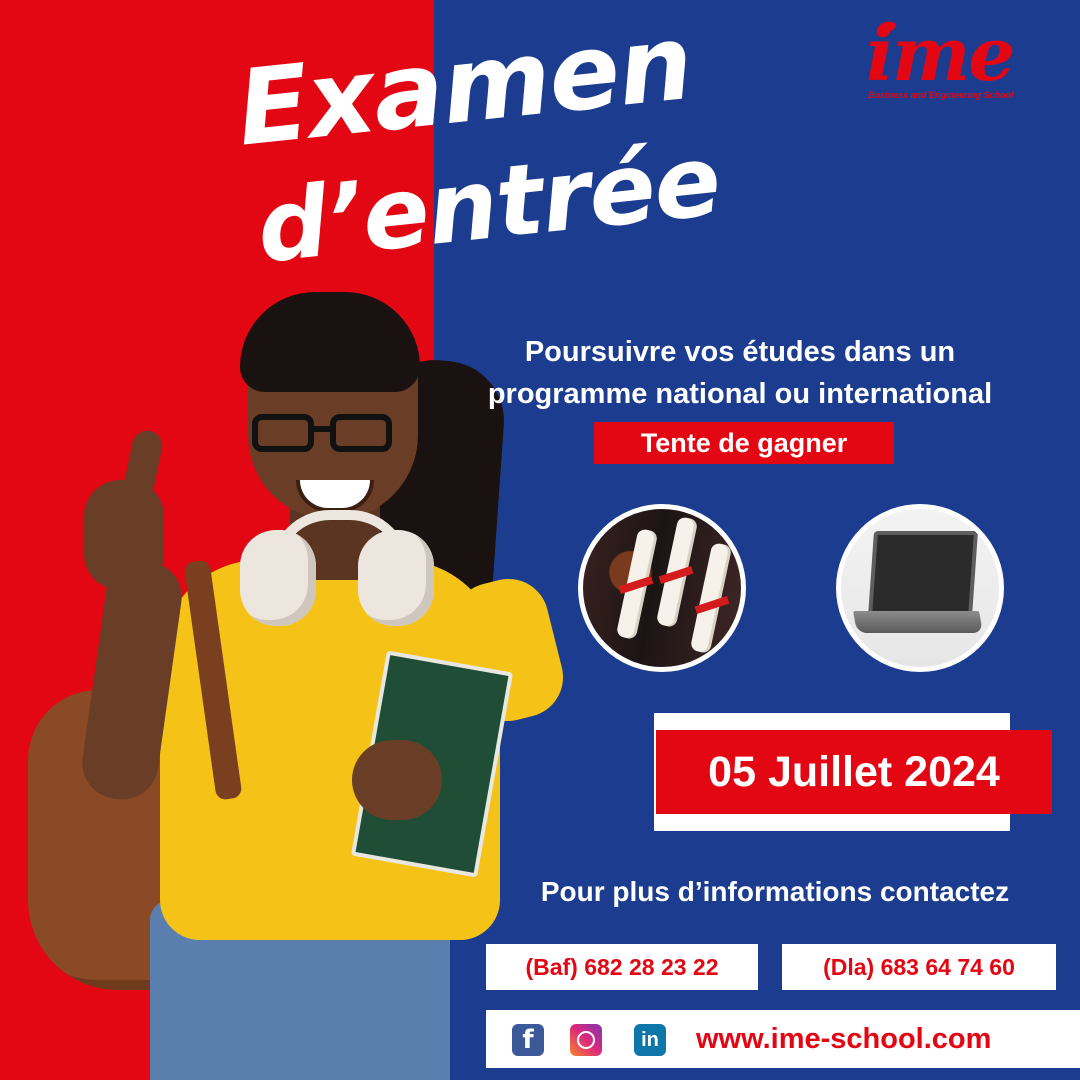 The height and width of the screenshot is (1080, 1080). What do you see at coordinates (740, 394) in the screenshot?
I see `subtitle-line-2: programme national ou international` at bounding box center [740, 394].